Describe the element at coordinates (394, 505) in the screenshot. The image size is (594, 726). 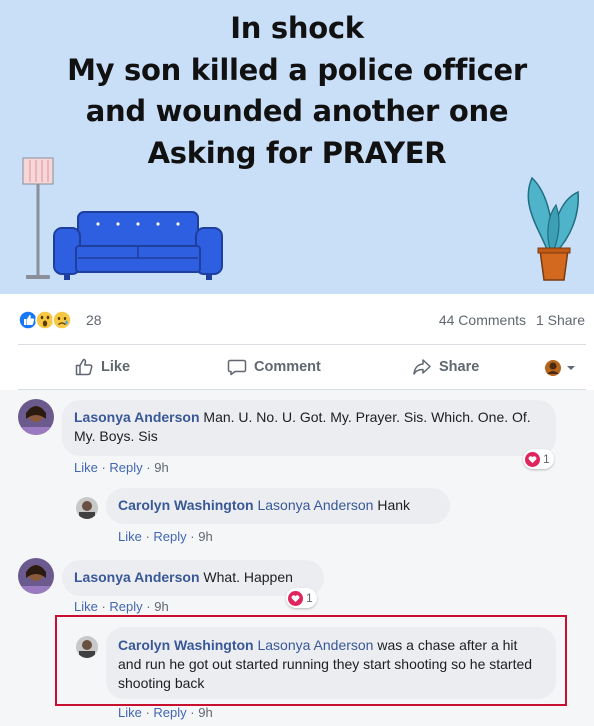
I see `reply-text: Hank` at that location.